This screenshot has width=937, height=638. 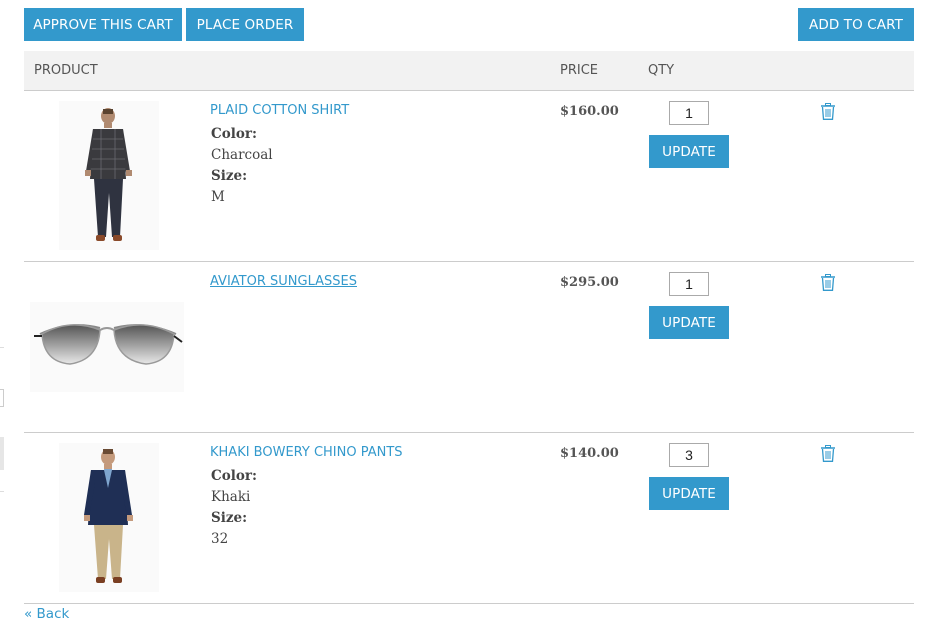 What do you see at coordinates (245, 24) in the screenshot?
I see `place-order-button: PLACE ORDER` at bounding box center [245, 24].